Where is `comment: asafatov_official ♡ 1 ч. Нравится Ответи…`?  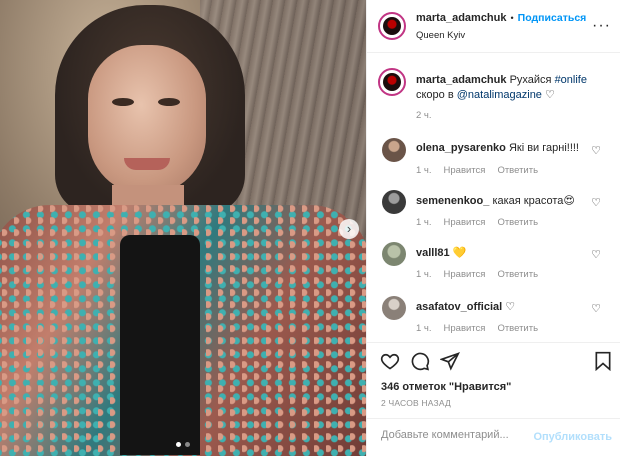
comment: asafatov_official ♡ 1 ч. Нравится Ответи… is located at coordinates (493, 320).